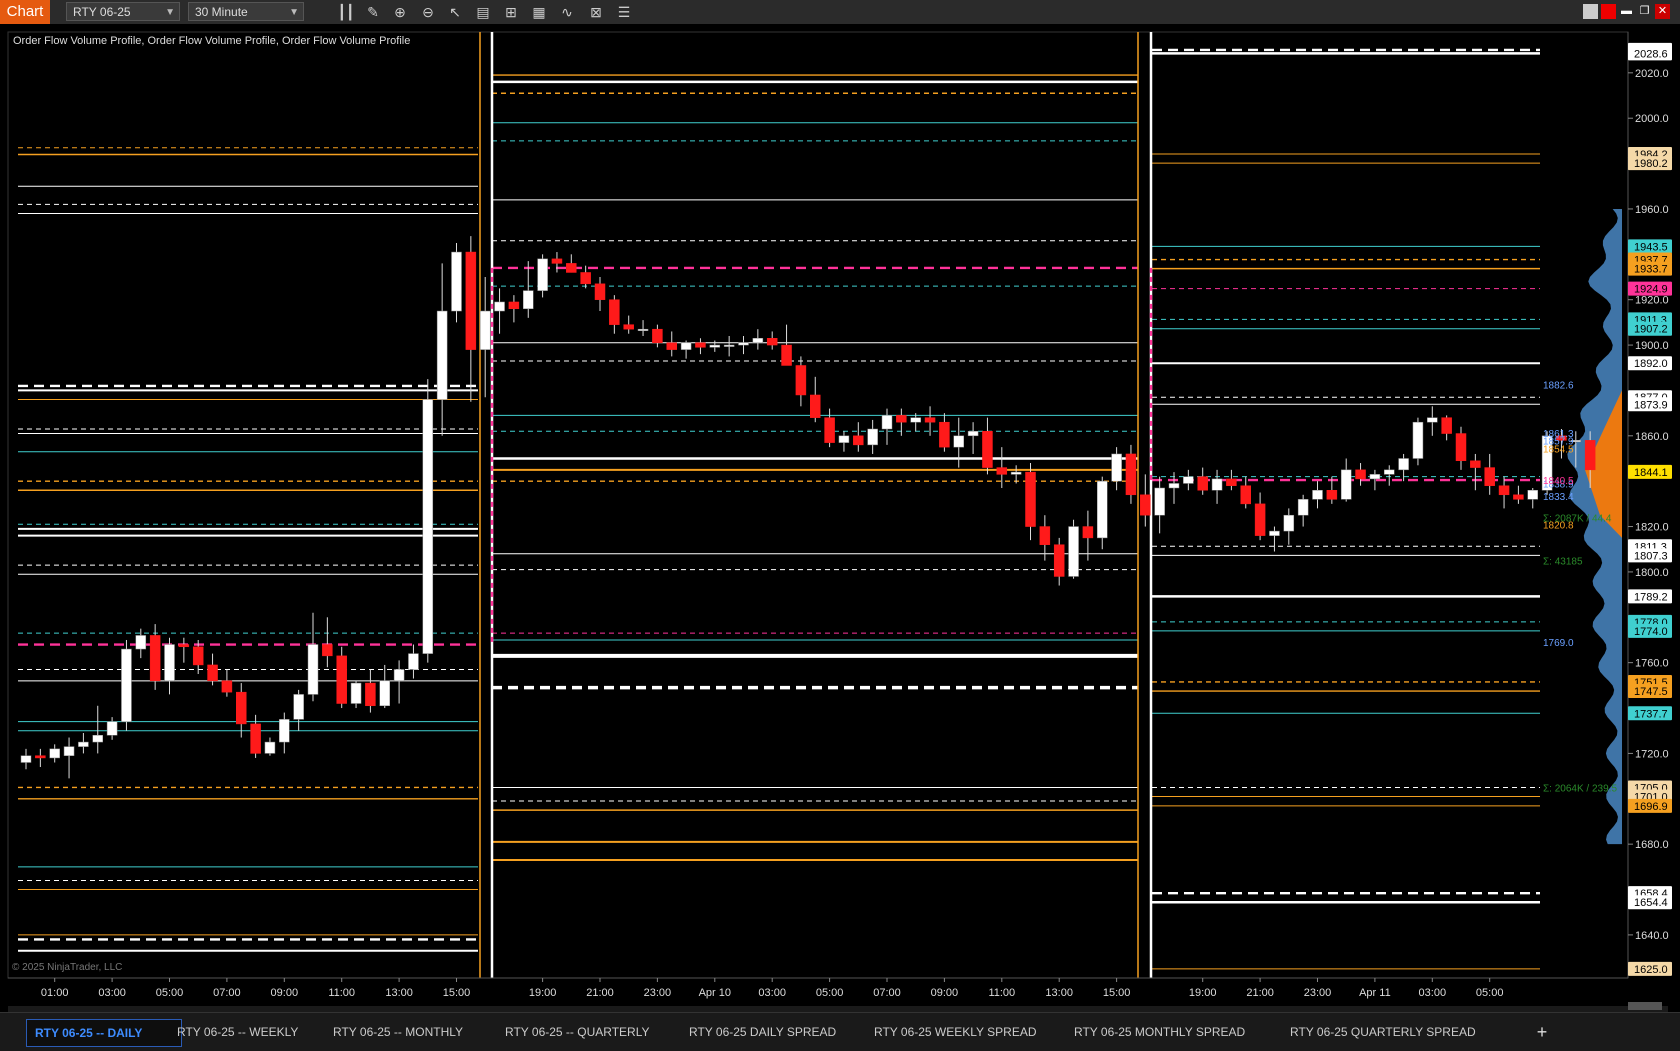 The height and width of the screenshot is (1051, 1680). I want to click on time-tick-label: 09:00, so click(945, 993).